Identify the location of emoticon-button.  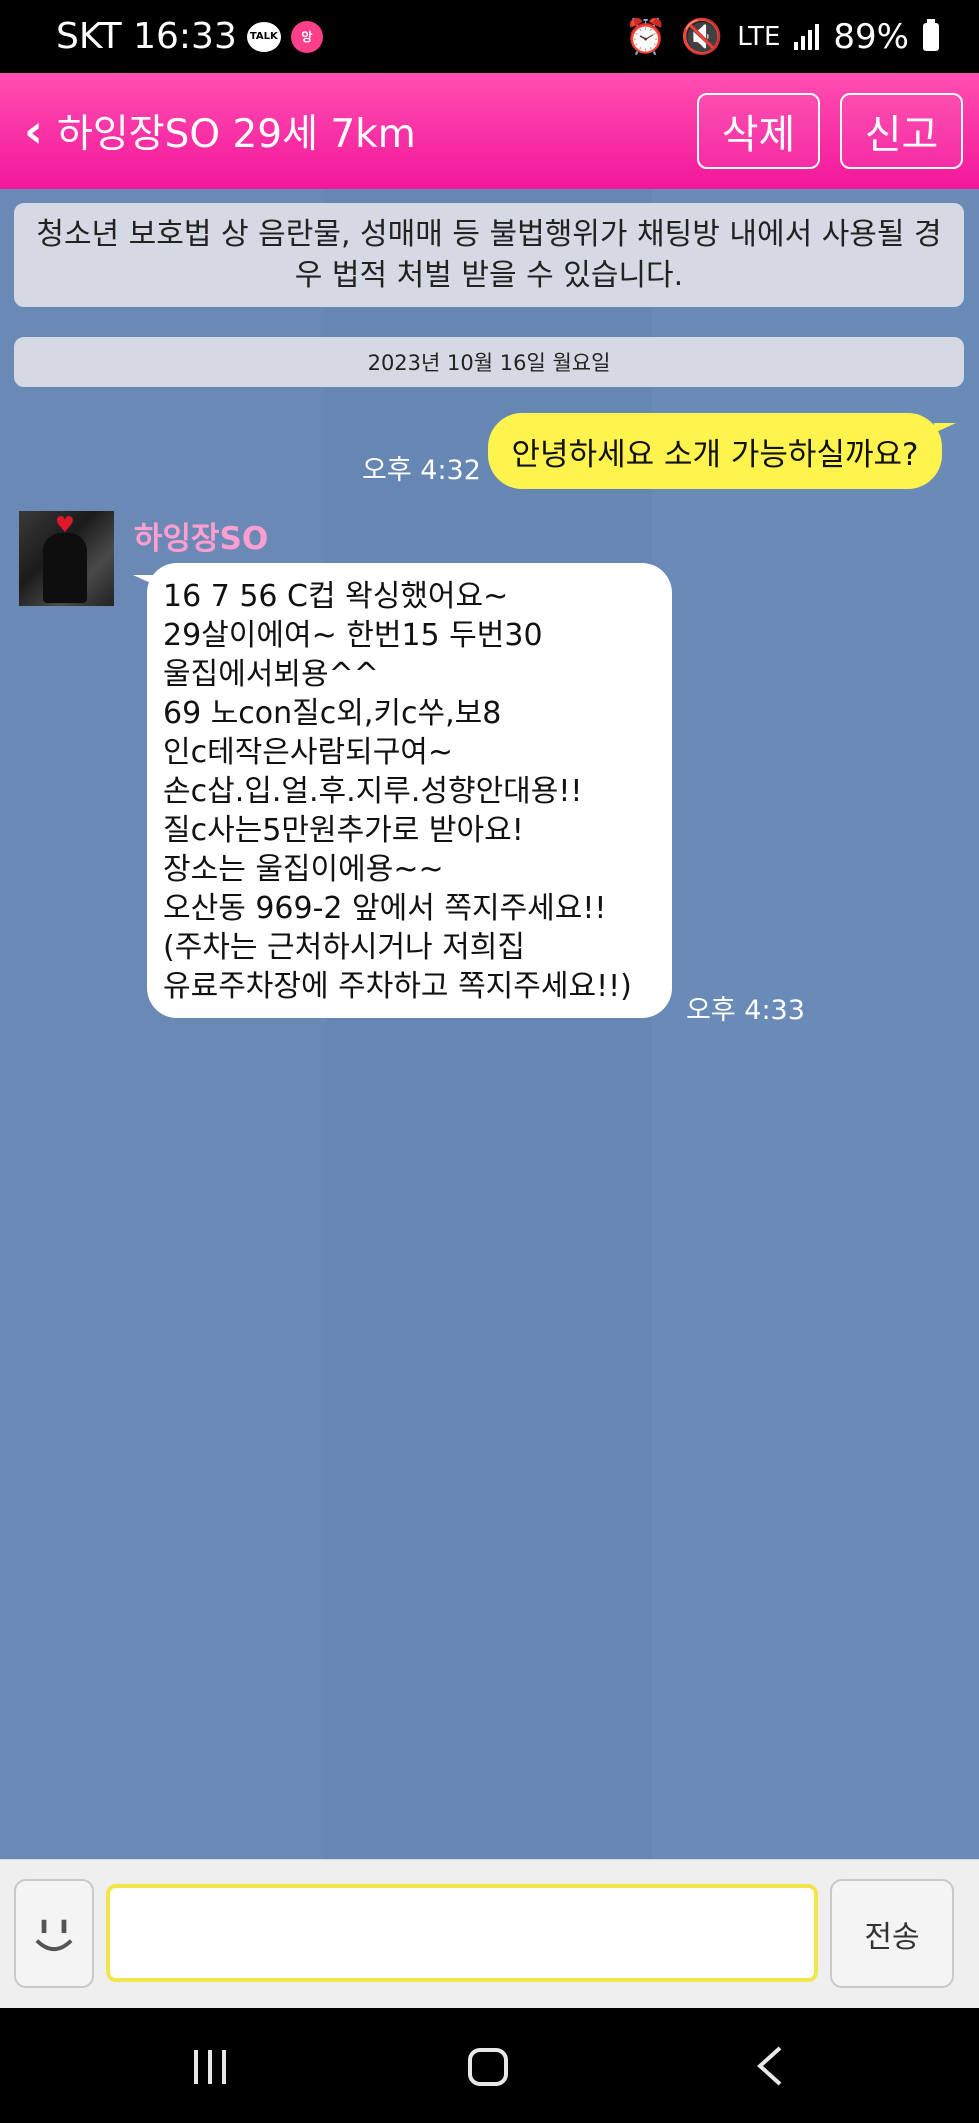
(54, 1933).